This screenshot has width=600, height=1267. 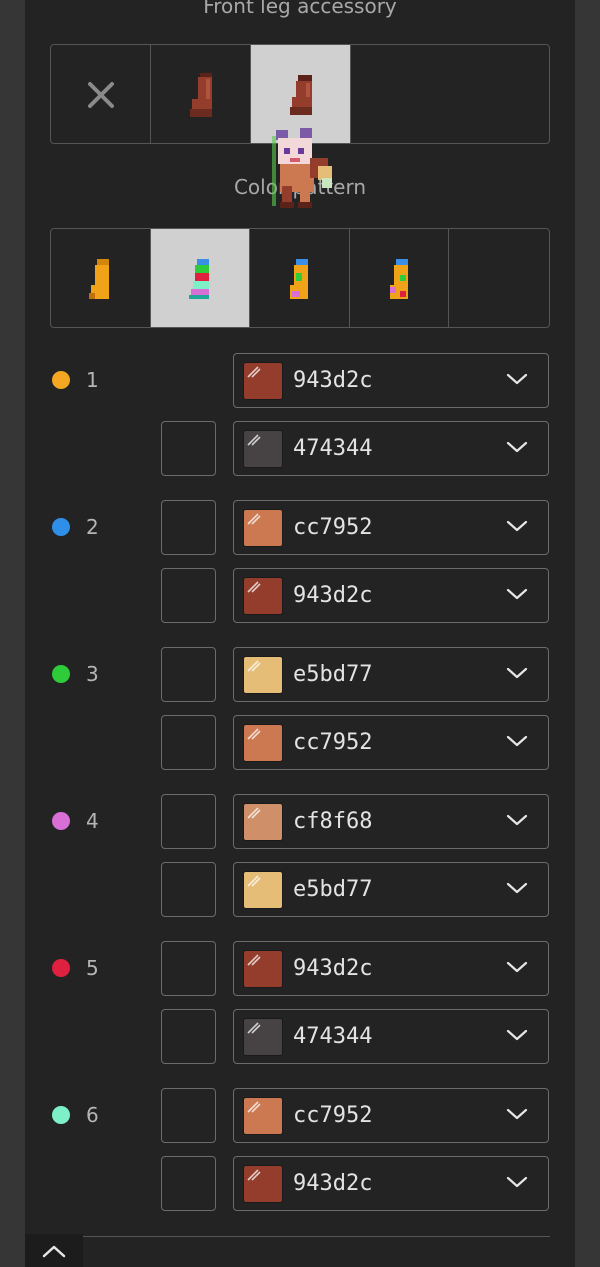 I want to click on x-icon, so click(x=100, y=95).